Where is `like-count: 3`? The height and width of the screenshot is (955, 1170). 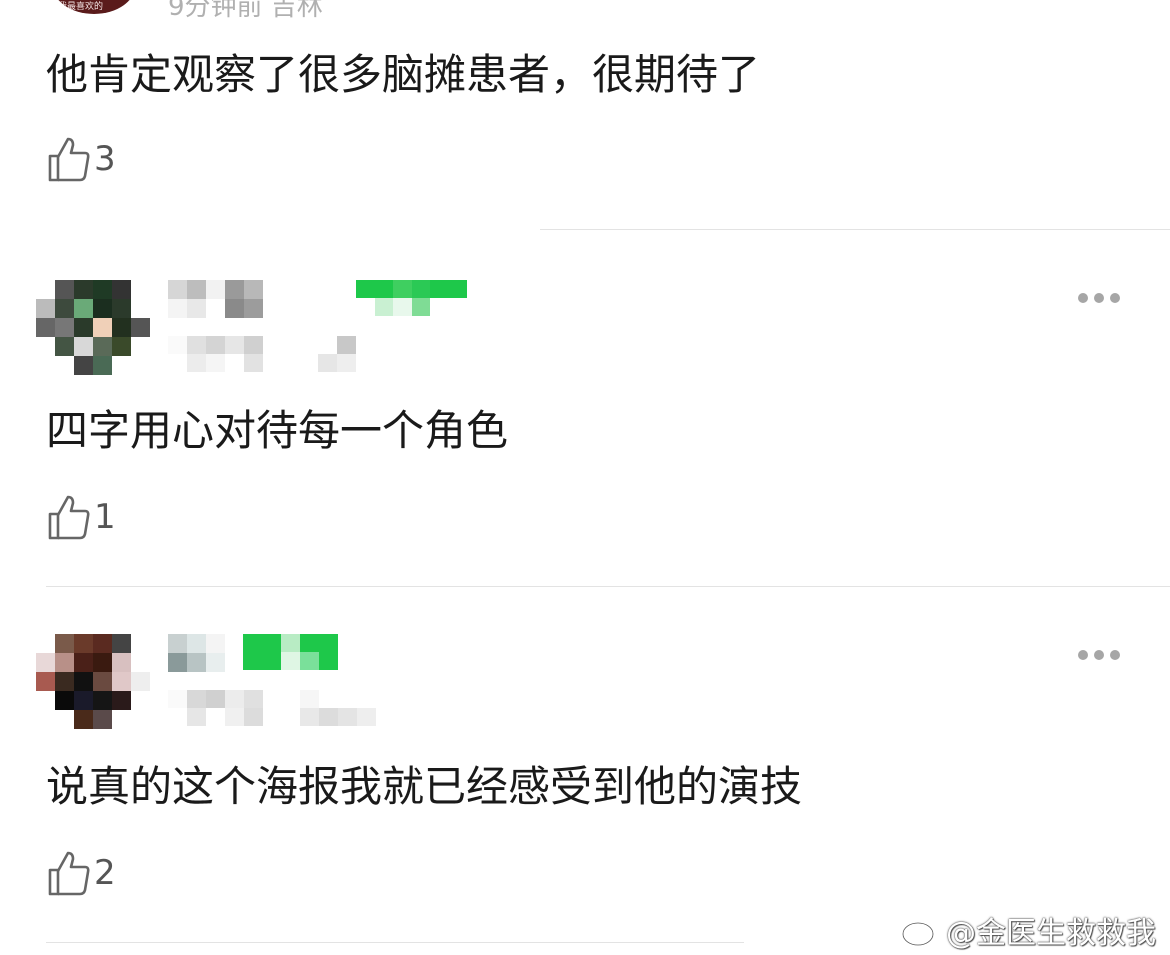 like-count: 3 is located at coordinates (105, 159).